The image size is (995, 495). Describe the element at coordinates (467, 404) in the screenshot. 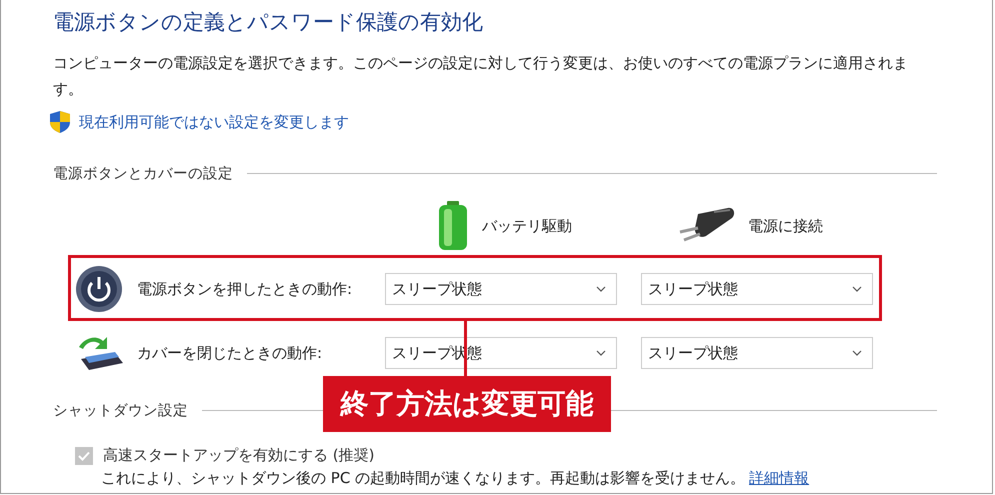

I see `callout-label: 終了方法は変更可能` at that location.